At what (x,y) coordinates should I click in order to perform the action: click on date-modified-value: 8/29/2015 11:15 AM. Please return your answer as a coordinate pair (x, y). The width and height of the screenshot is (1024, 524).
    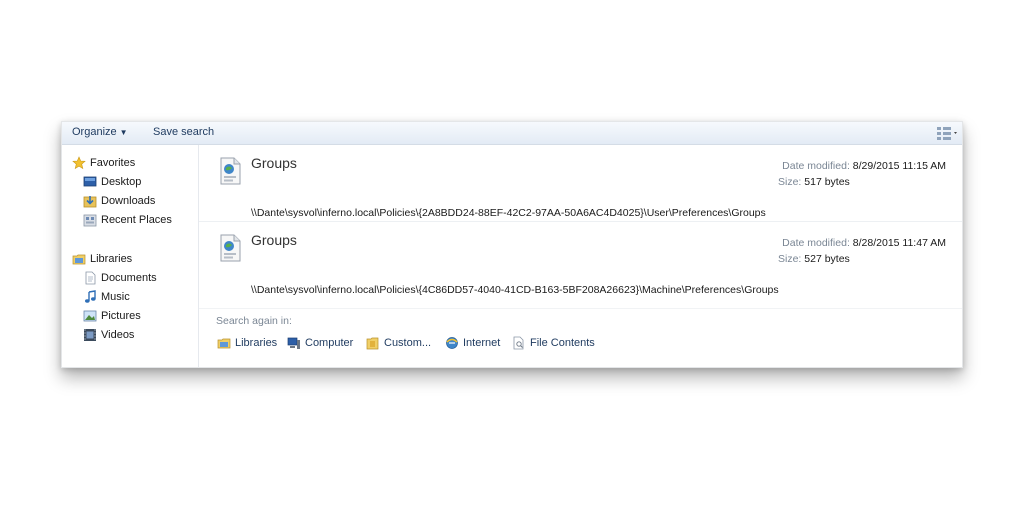
    Looking at the image, I should click on (899, 166).